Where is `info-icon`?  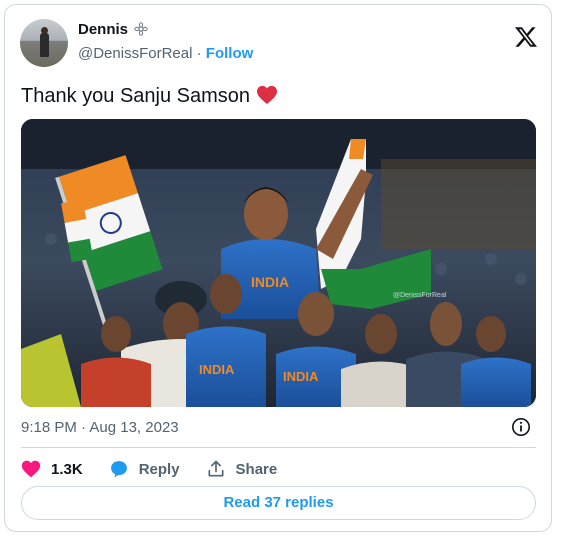 info-icon is located at coordinates (521, 427).